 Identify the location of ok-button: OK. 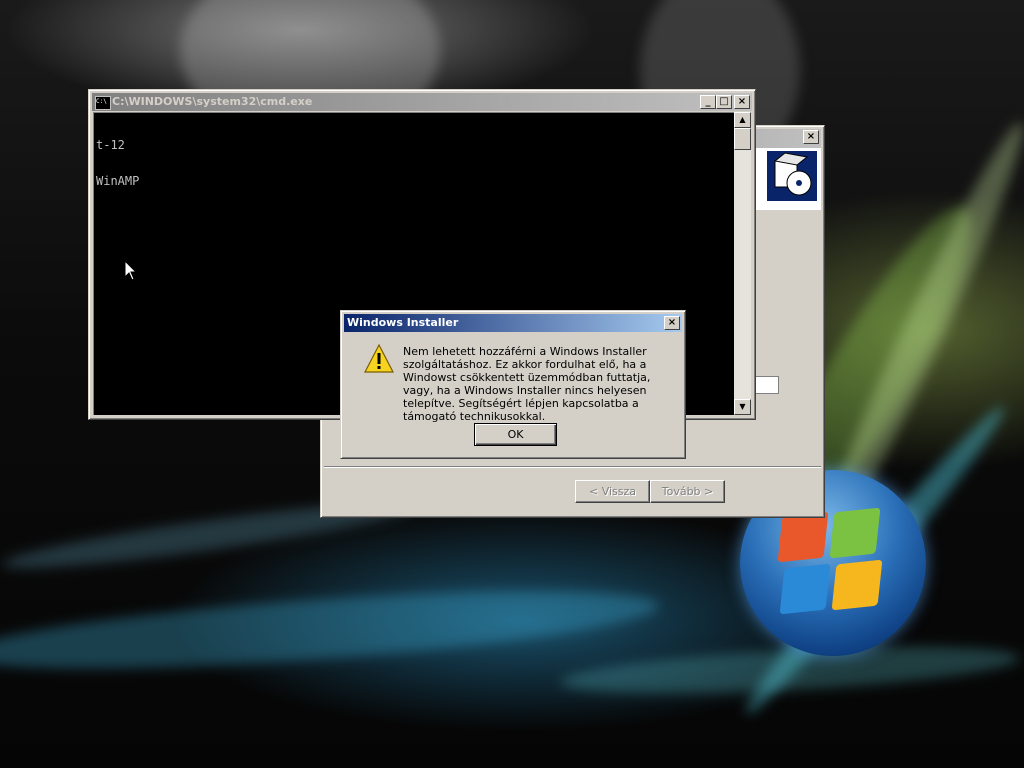
(515, 434).